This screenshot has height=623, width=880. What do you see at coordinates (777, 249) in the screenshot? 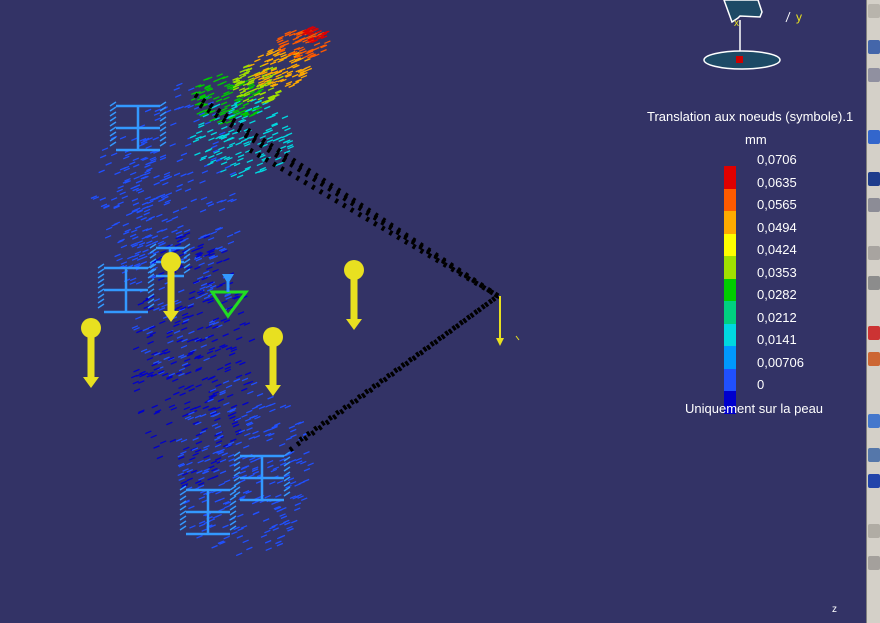
I see `legend-value-label: 0,0424` at bounding box center [777, 249].